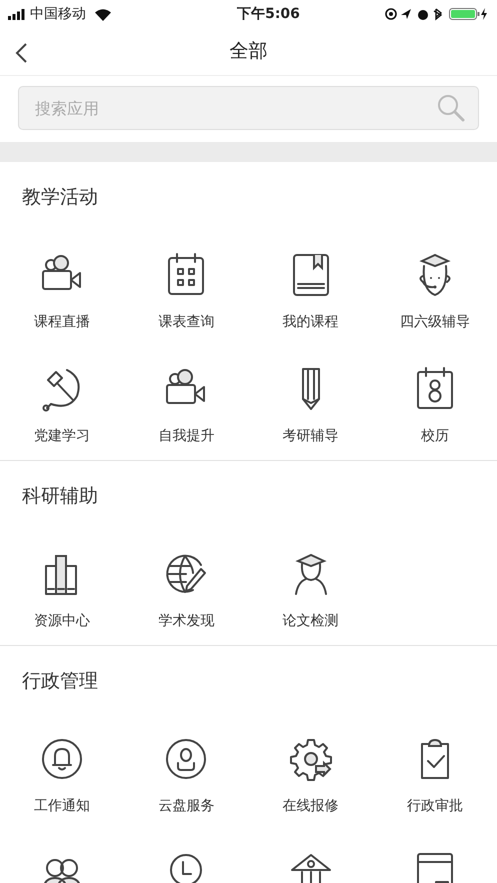 This screenshot has width=497, height=883. I want to click on search-field: 搜索应用, so click(248, 108).